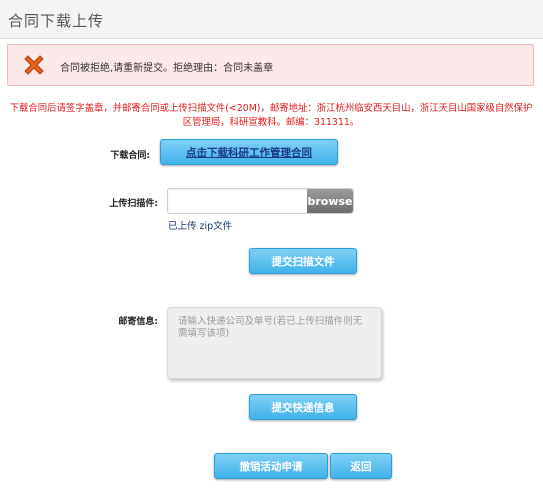 The image size is (543, 489). I want to click on page-header: 合同下载上传, so click(271, 19).